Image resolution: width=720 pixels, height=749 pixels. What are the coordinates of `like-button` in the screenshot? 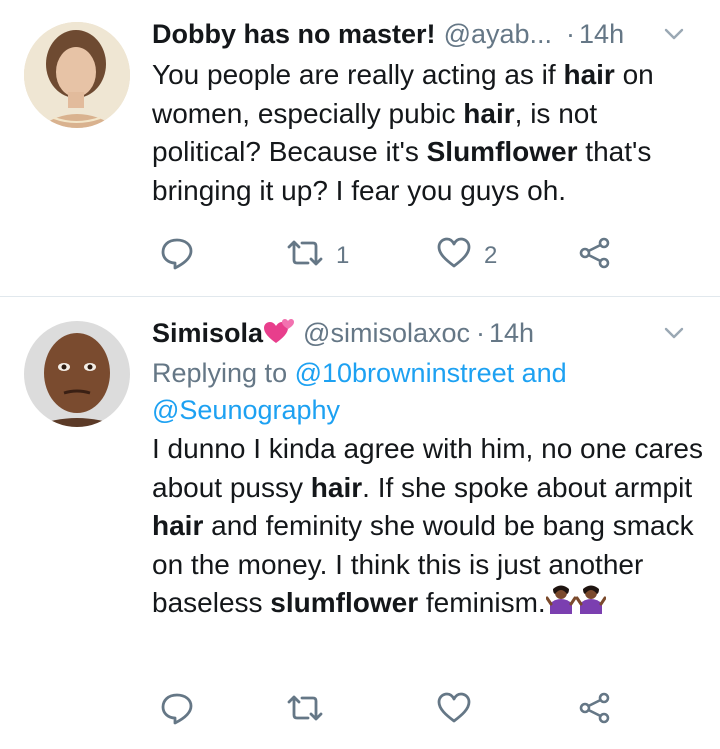 It's located at (454, 711).